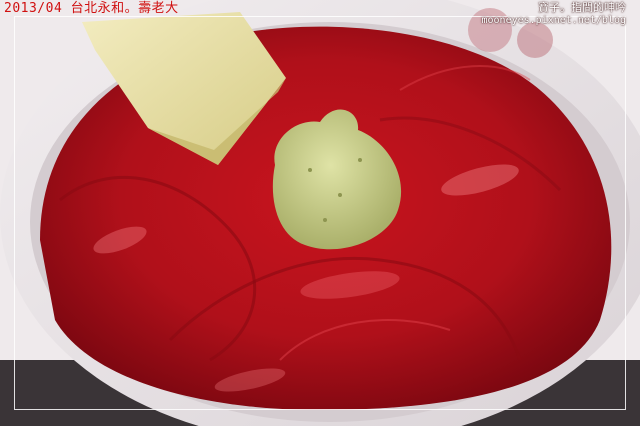 The width and height of the screenshot is (640, 426). Describe the element at coordinates (554, 20) in the screenshot. I see `watermark-url: mooneyes.pixnet.net/blog` at that location.